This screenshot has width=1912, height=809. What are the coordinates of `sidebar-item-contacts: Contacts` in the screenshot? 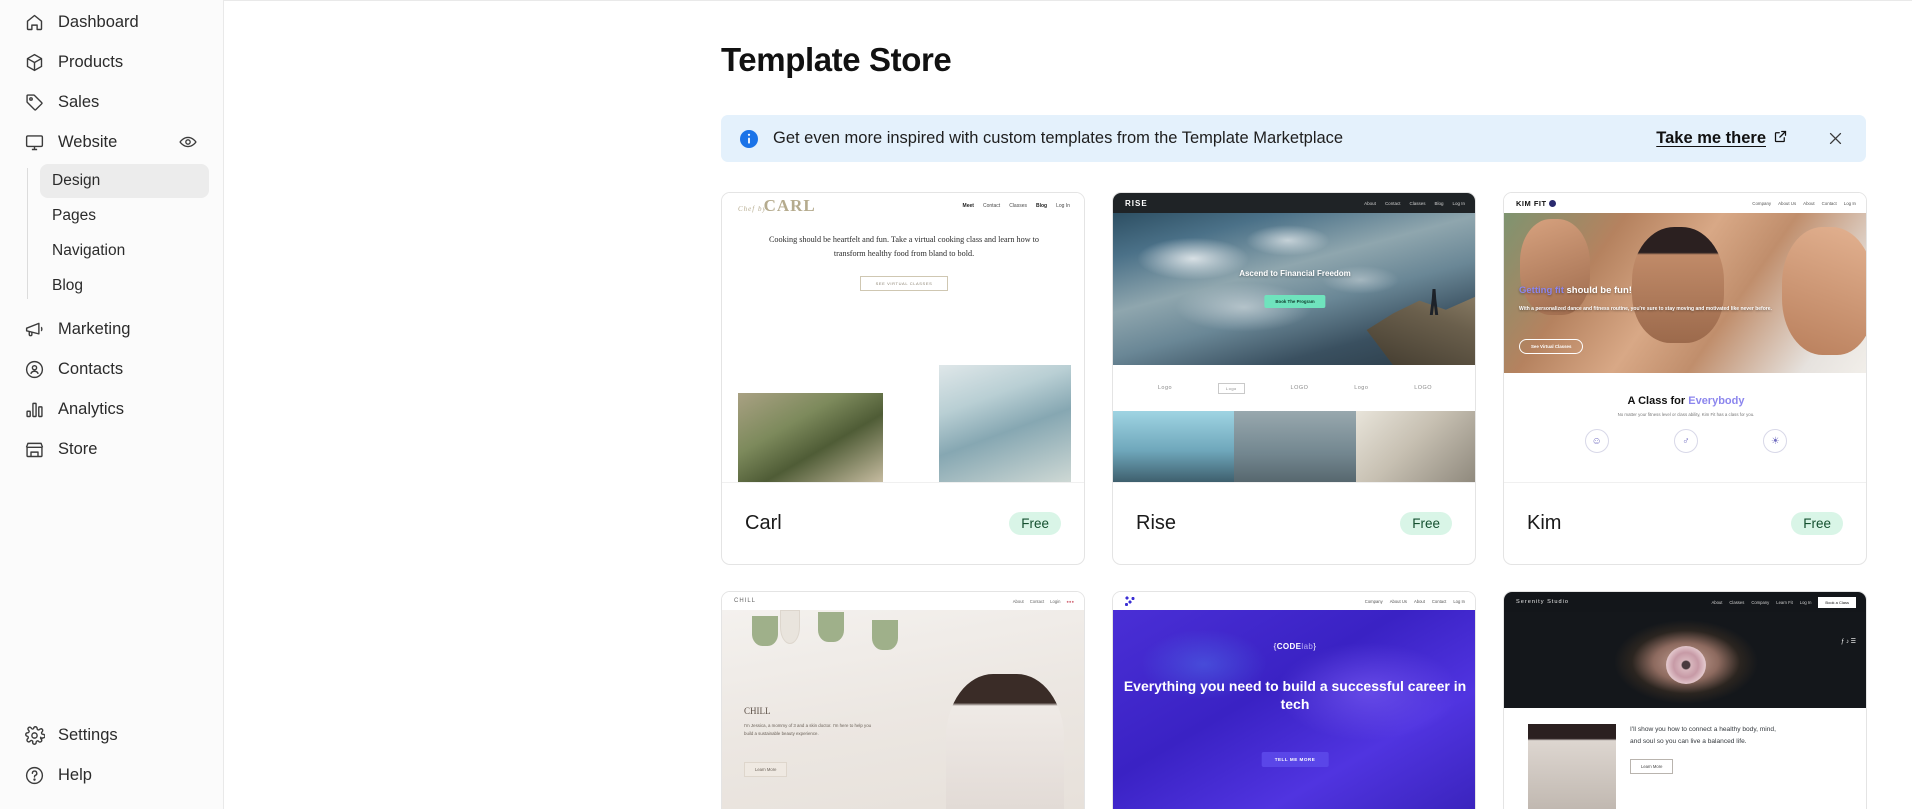 It's located at (111, 369).